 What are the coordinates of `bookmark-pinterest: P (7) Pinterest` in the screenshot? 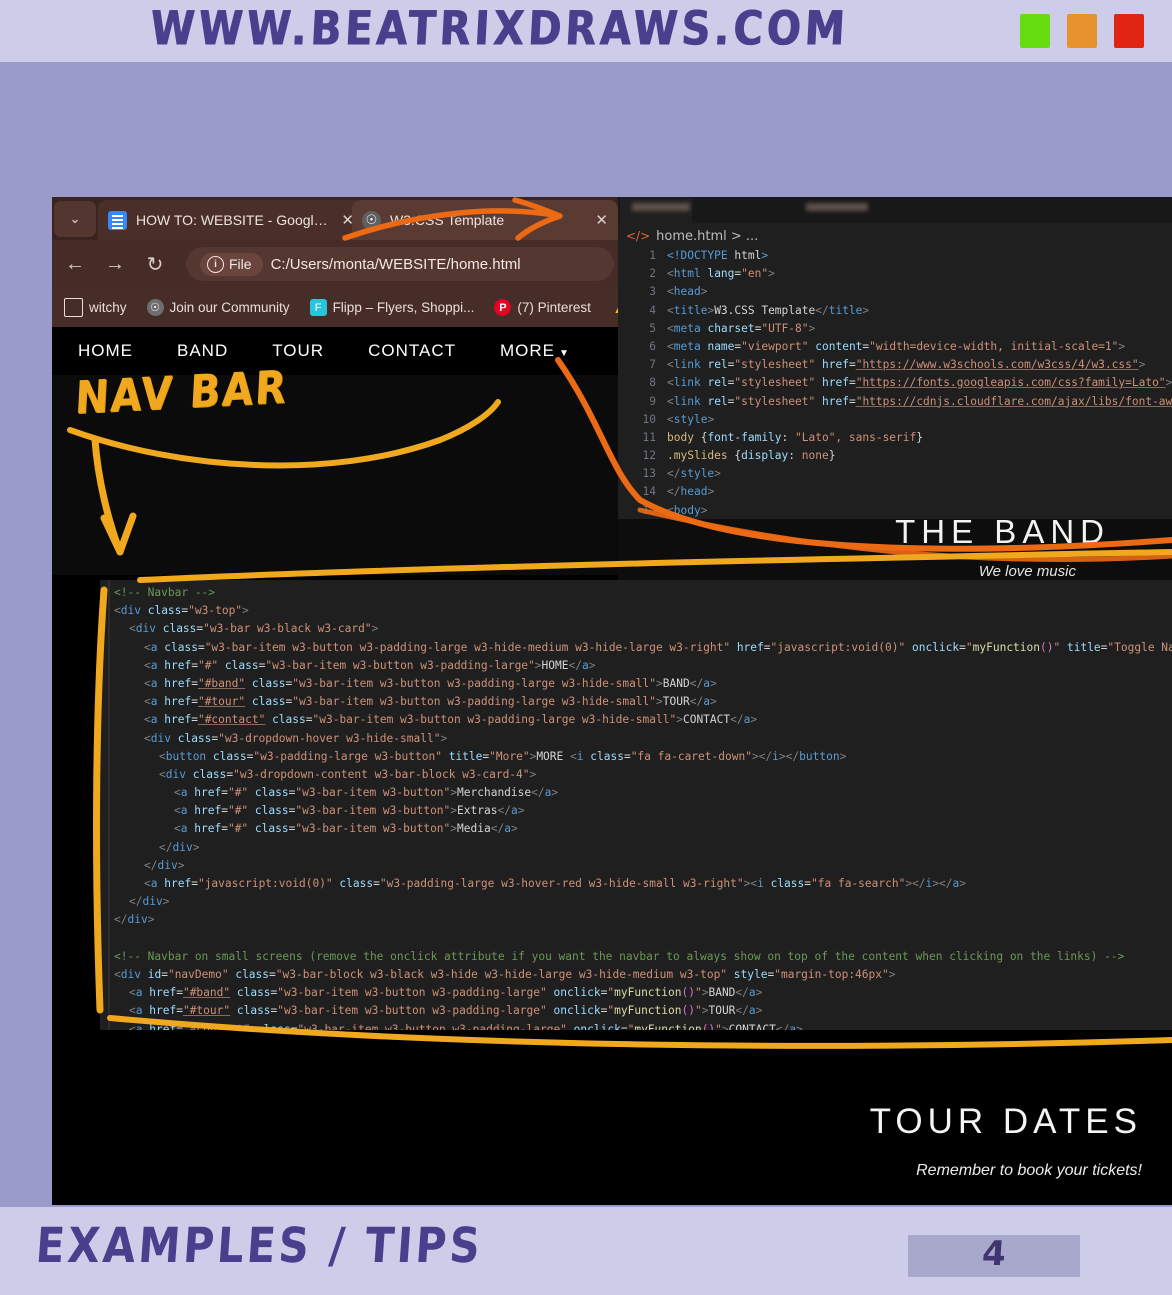 It's located at (542, 307).